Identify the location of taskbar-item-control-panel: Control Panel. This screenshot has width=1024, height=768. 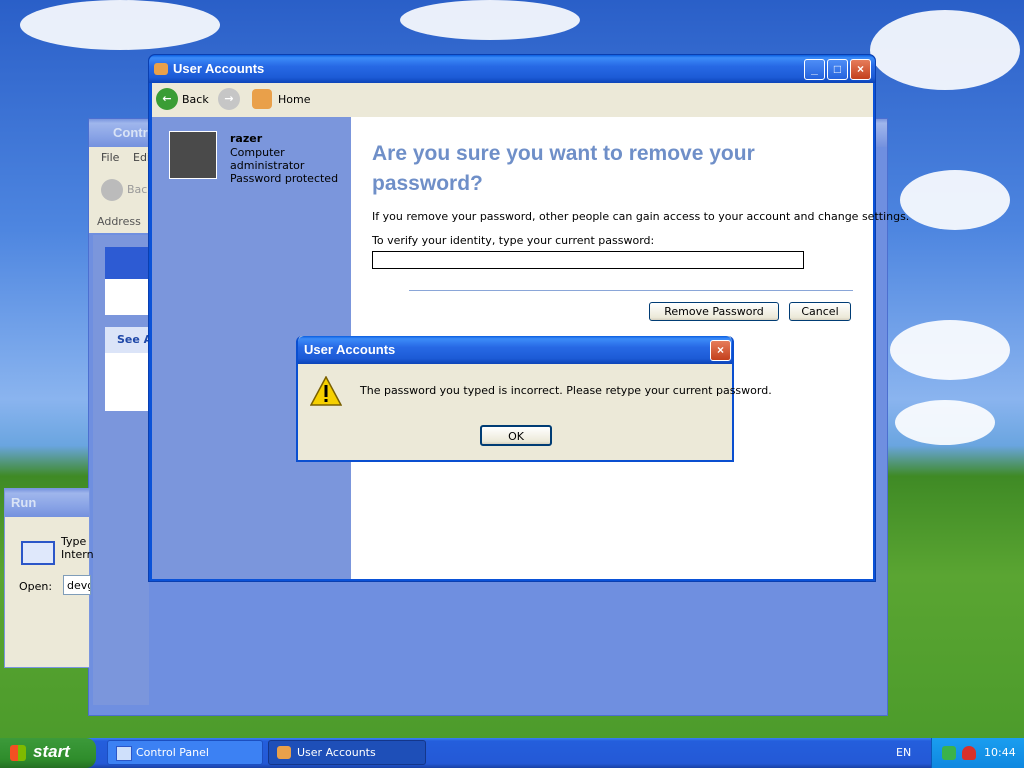
(185, 752).